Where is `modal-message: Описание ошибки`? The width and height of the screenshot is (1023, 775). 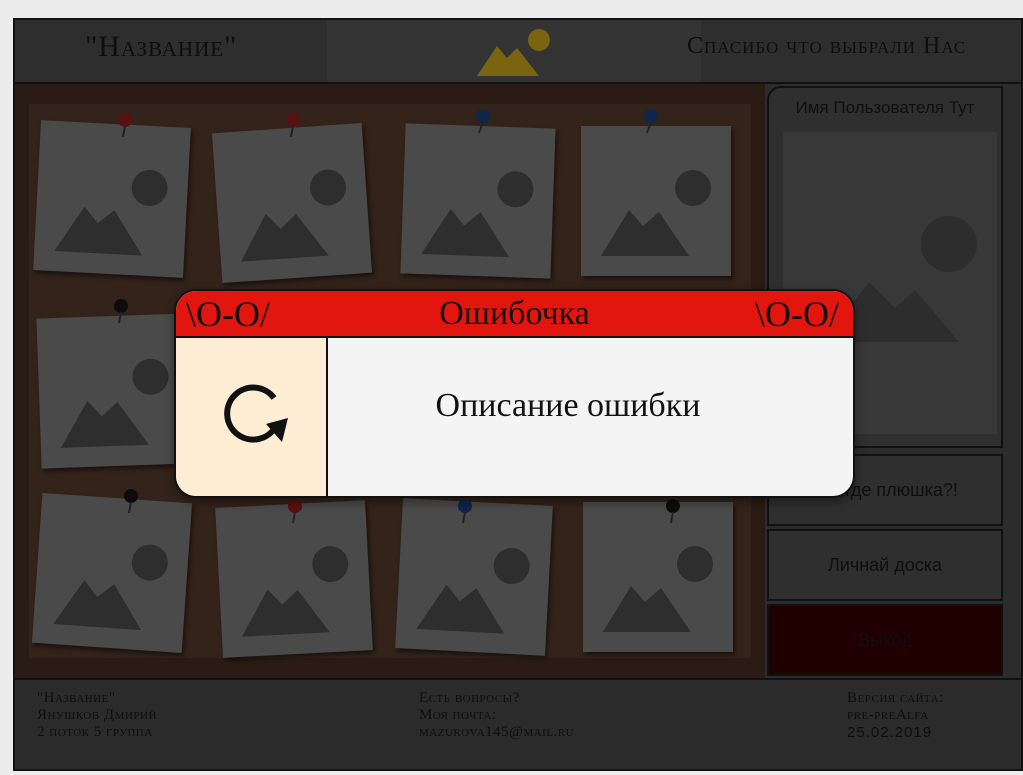
modal-message: Описание ошибки is located at coordinates (568, 405).